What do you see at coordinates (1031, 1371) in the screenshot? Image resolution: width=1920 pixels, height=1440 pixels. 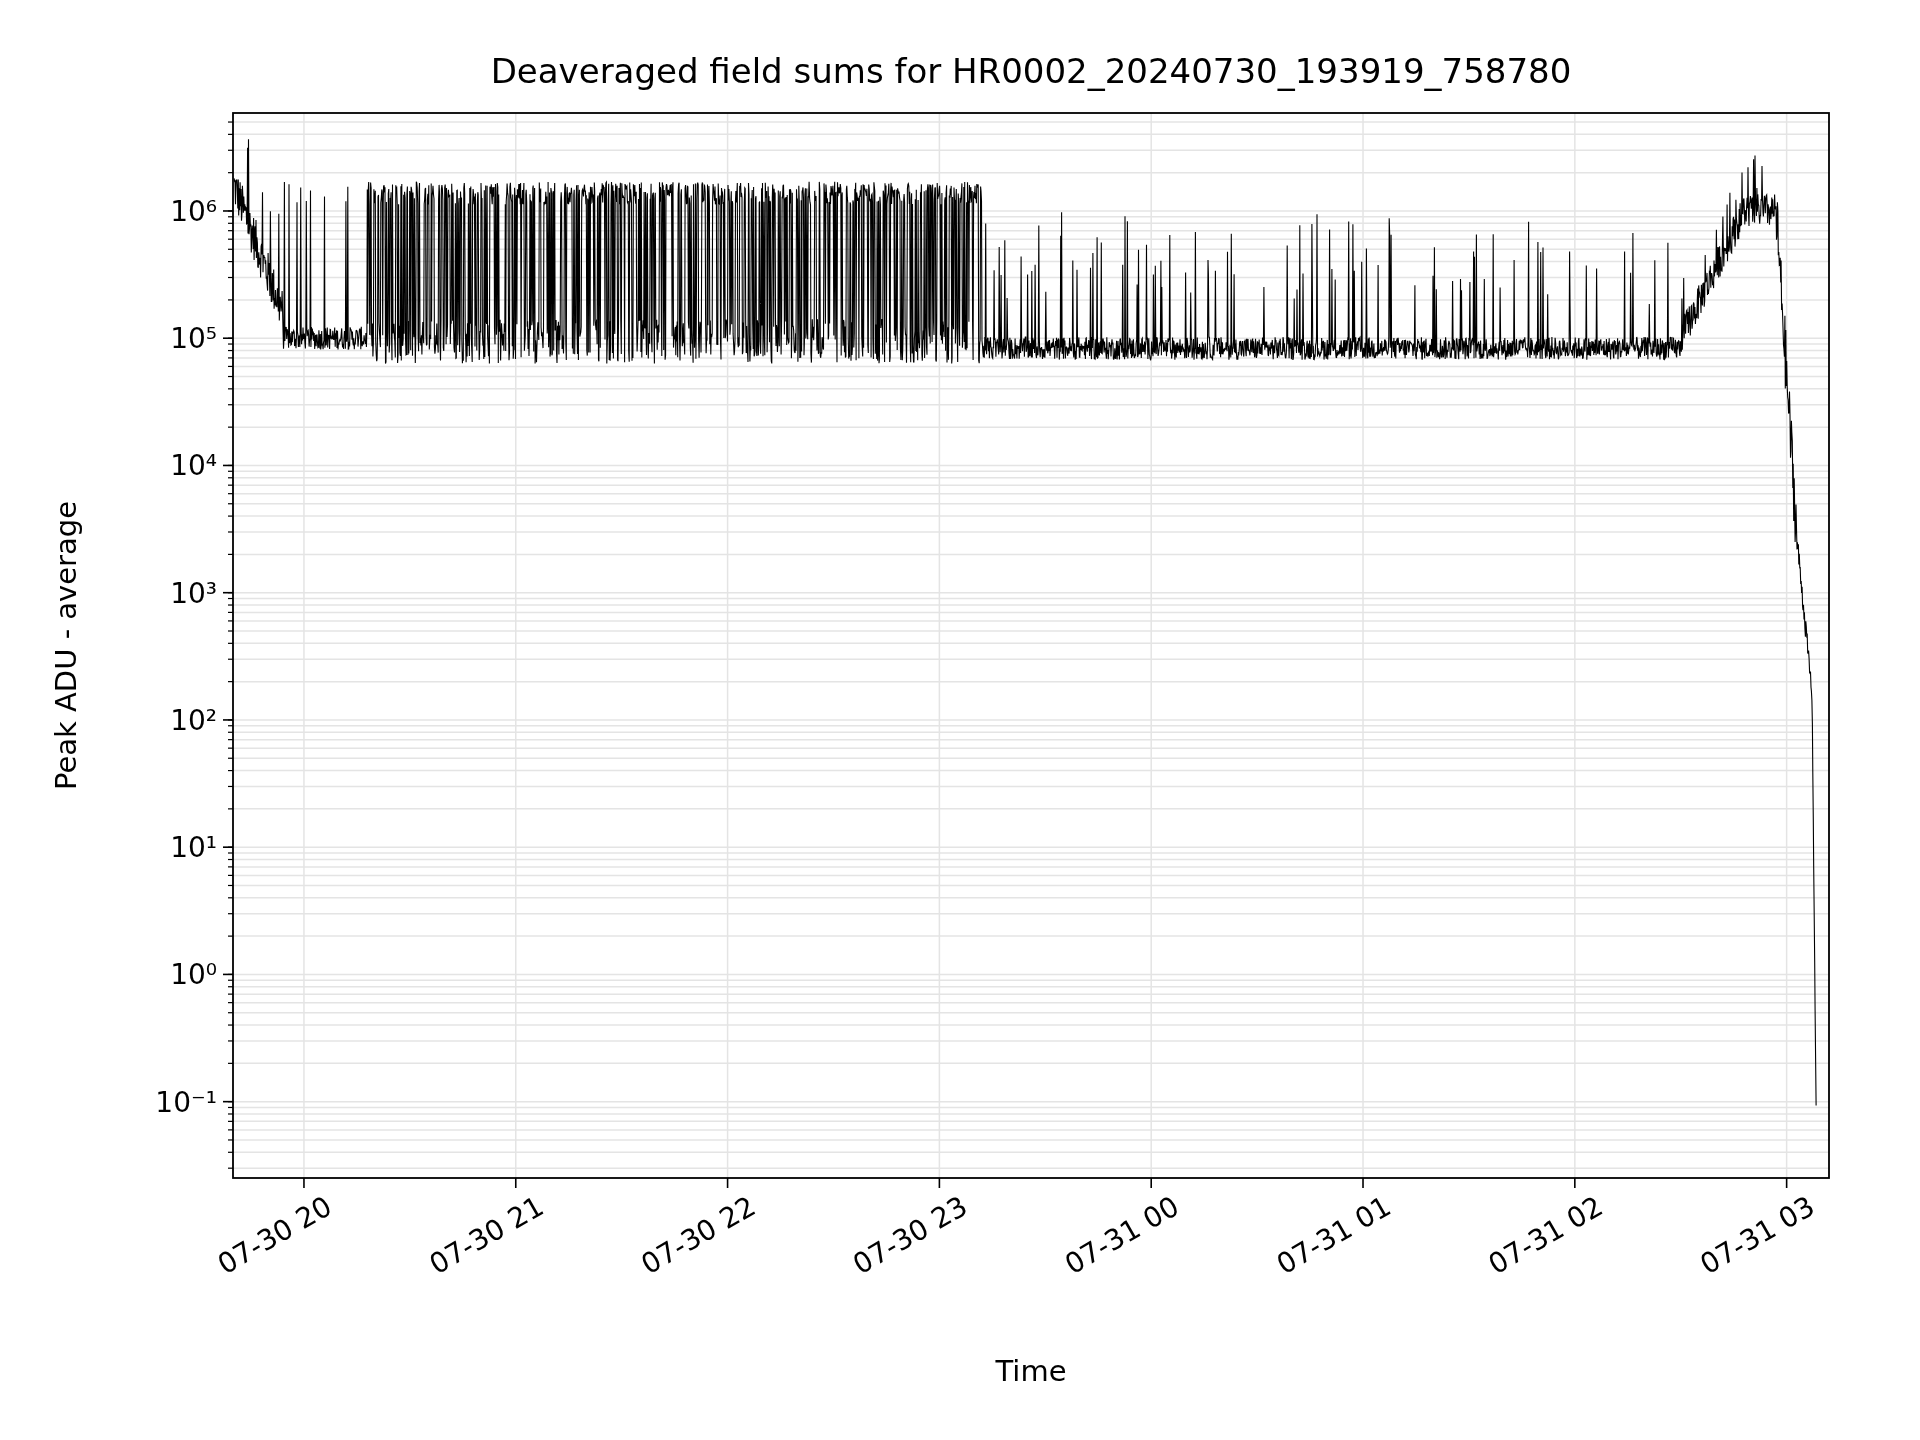 I see `x-axis-label: Time` at bounding box center [1031, 1371].